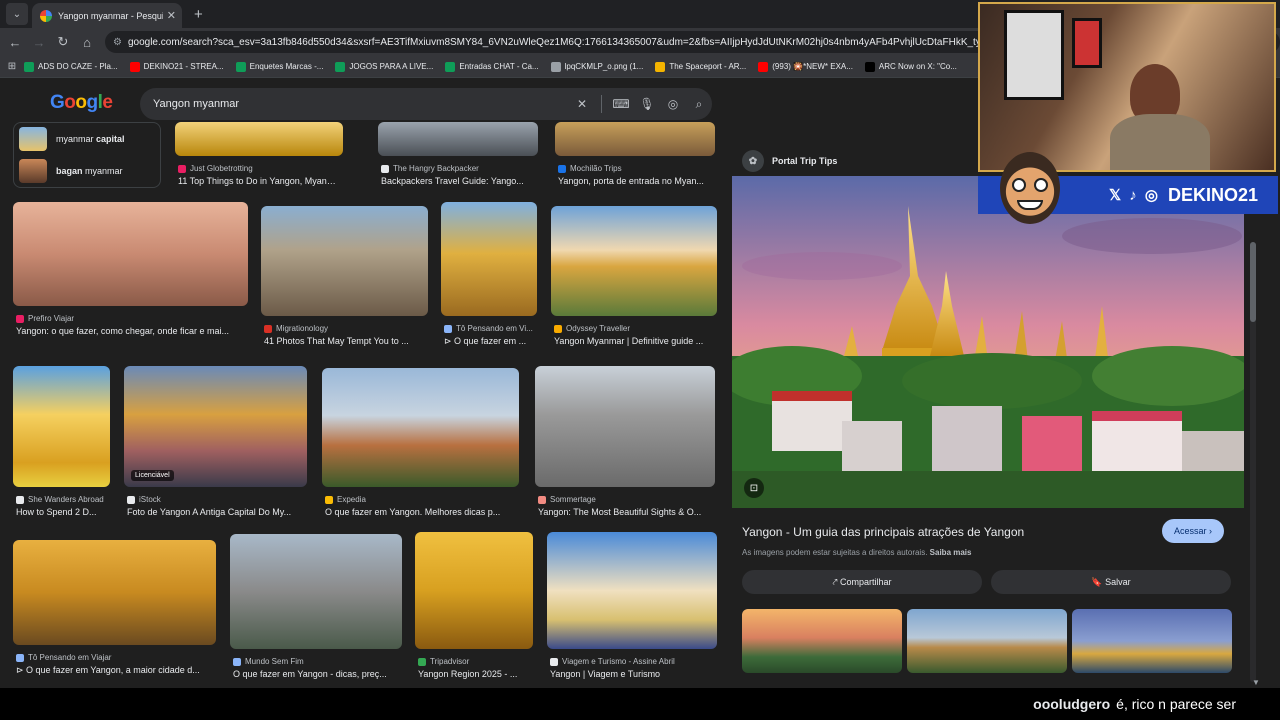 The height and width of the screenshot is (720, 1280). What do you see at coordinates (171, 15) in the screenshot?
I see `close-tab-icon: ✕` at bounding box center [171, 15].